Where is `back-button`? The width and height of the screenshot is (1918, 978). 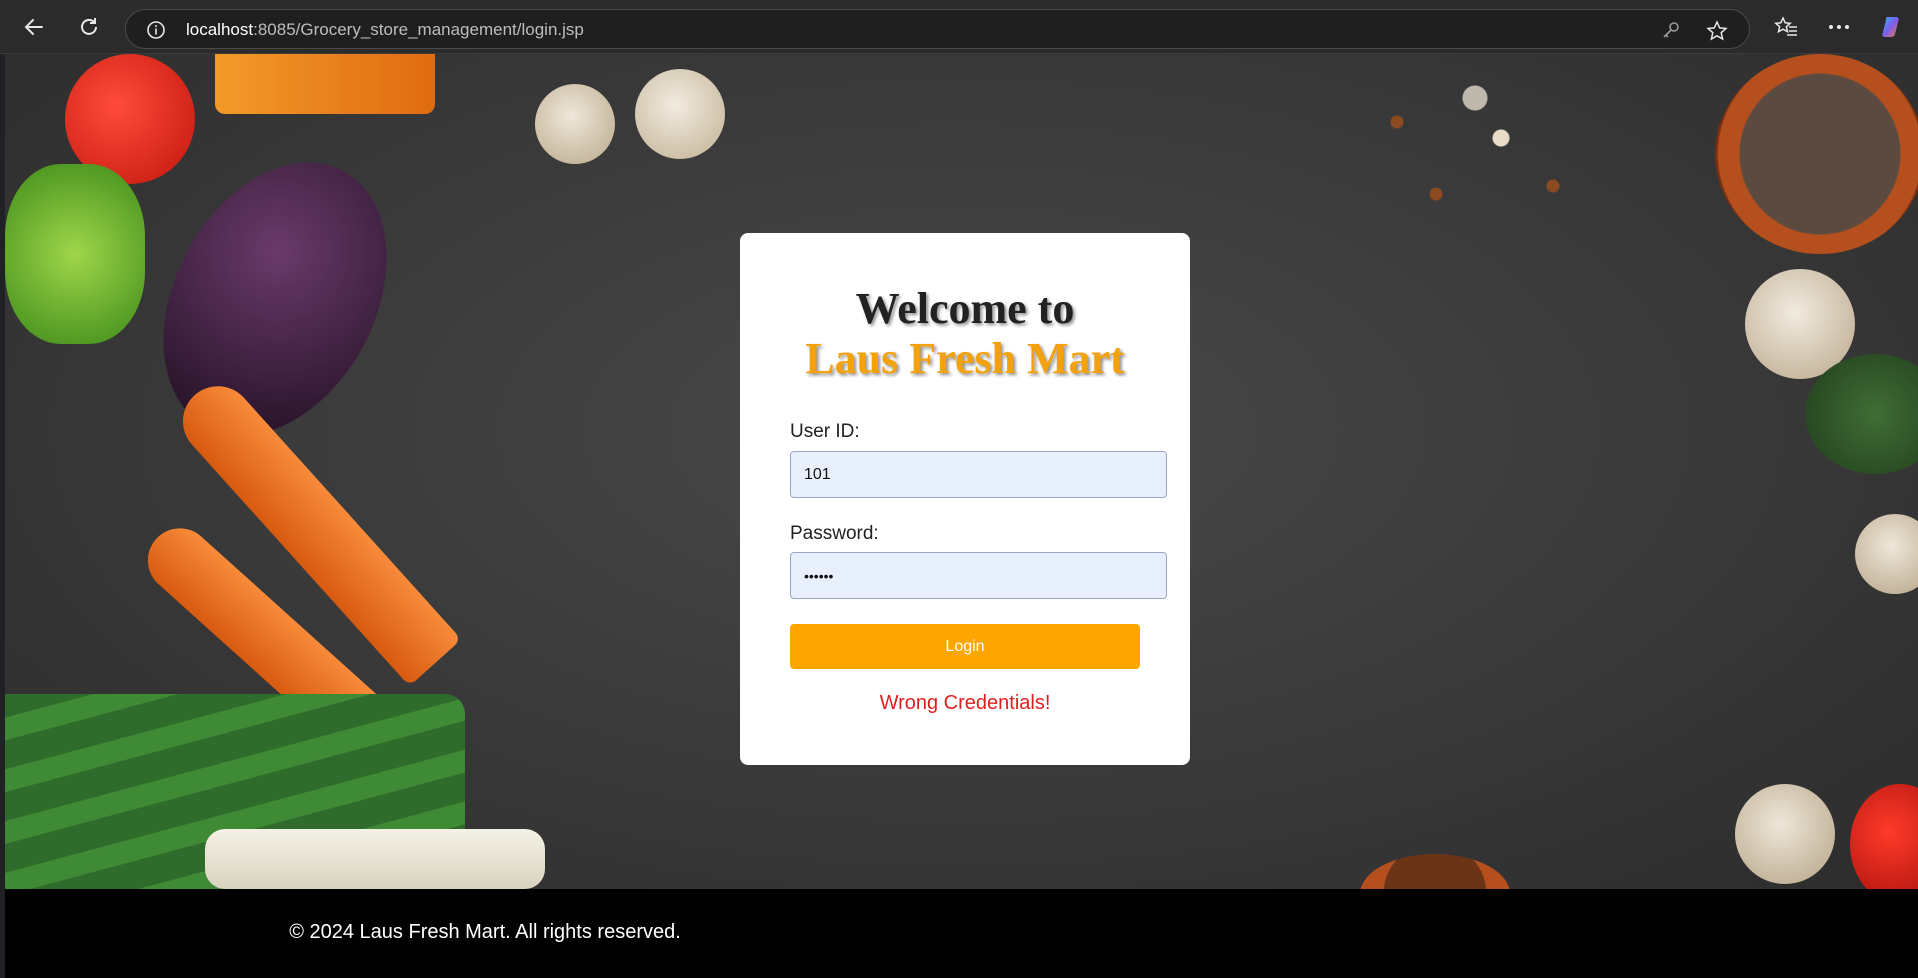 back-button is located at coordinates (34, 27).